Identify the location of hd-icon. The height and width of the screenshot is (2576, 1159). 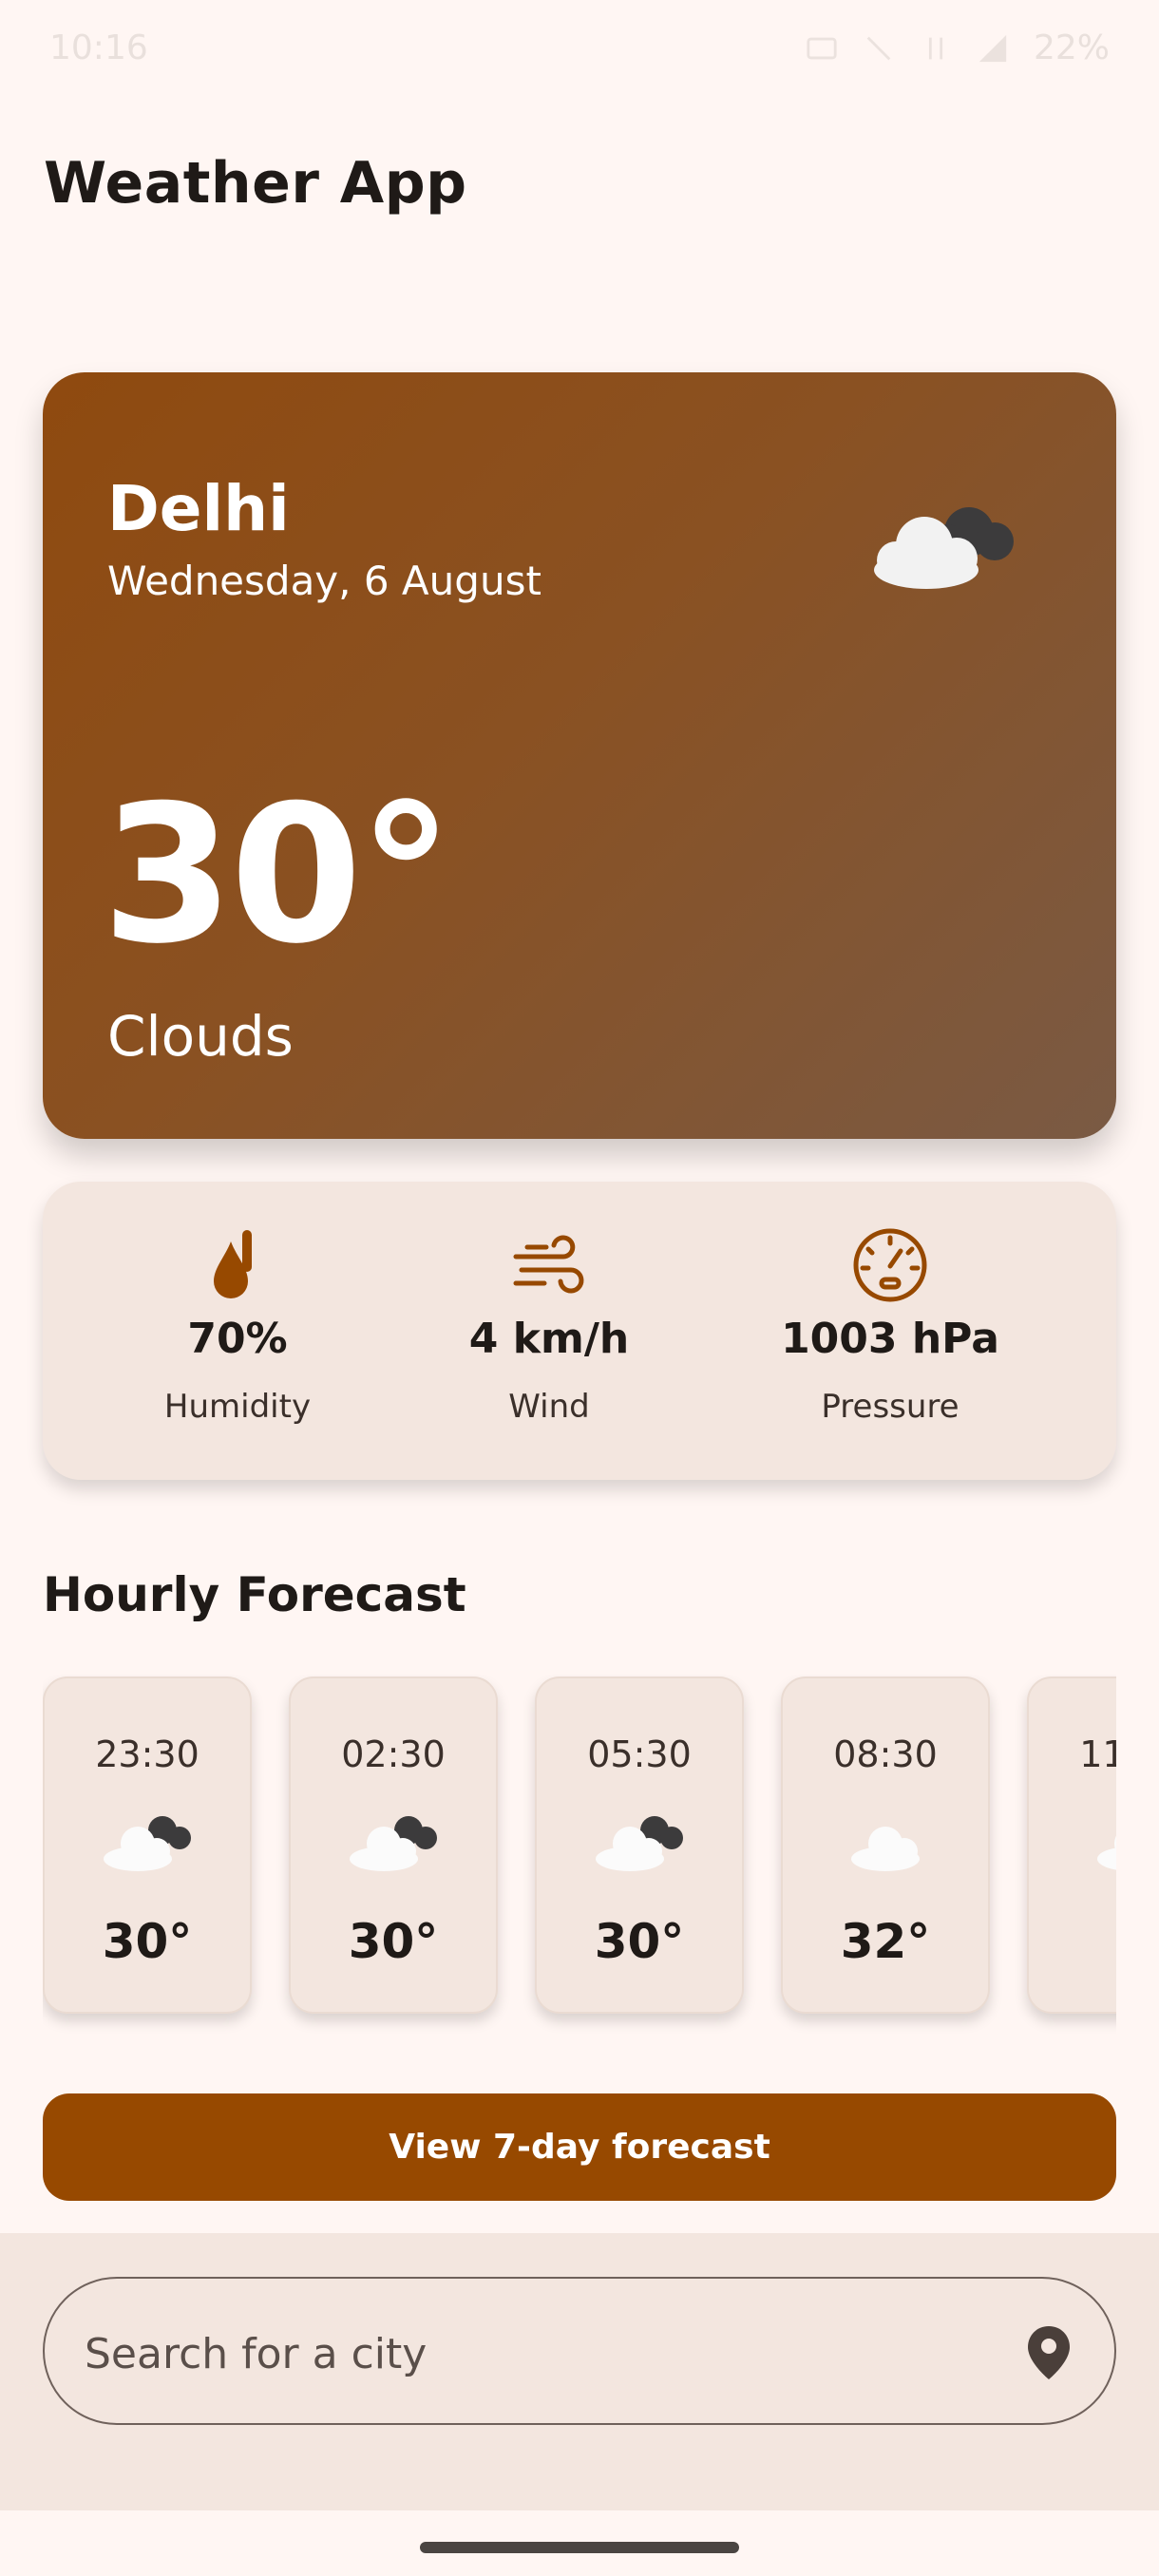
(822, 48).